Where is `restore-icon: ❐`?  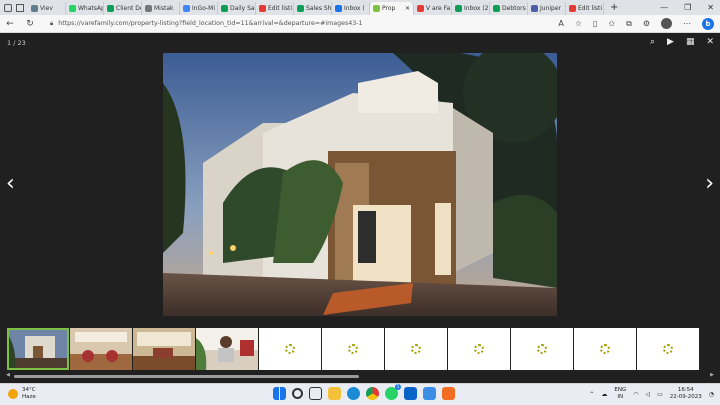 restore-icon: ❐ is located at coordinates (687, 7).